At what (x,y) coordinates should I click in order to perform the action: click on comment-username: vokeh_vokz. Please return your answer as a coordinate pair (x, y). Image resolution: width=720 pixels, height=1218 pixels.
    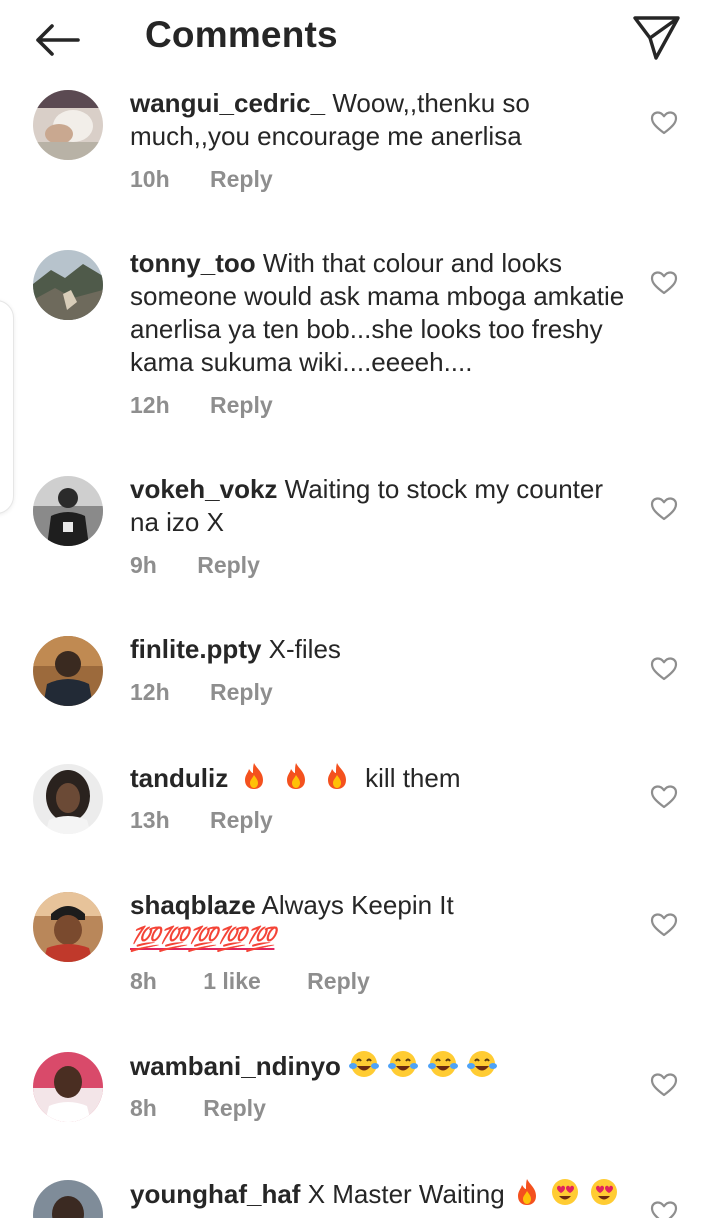
    Looking at the image, I should click on (203, 489).